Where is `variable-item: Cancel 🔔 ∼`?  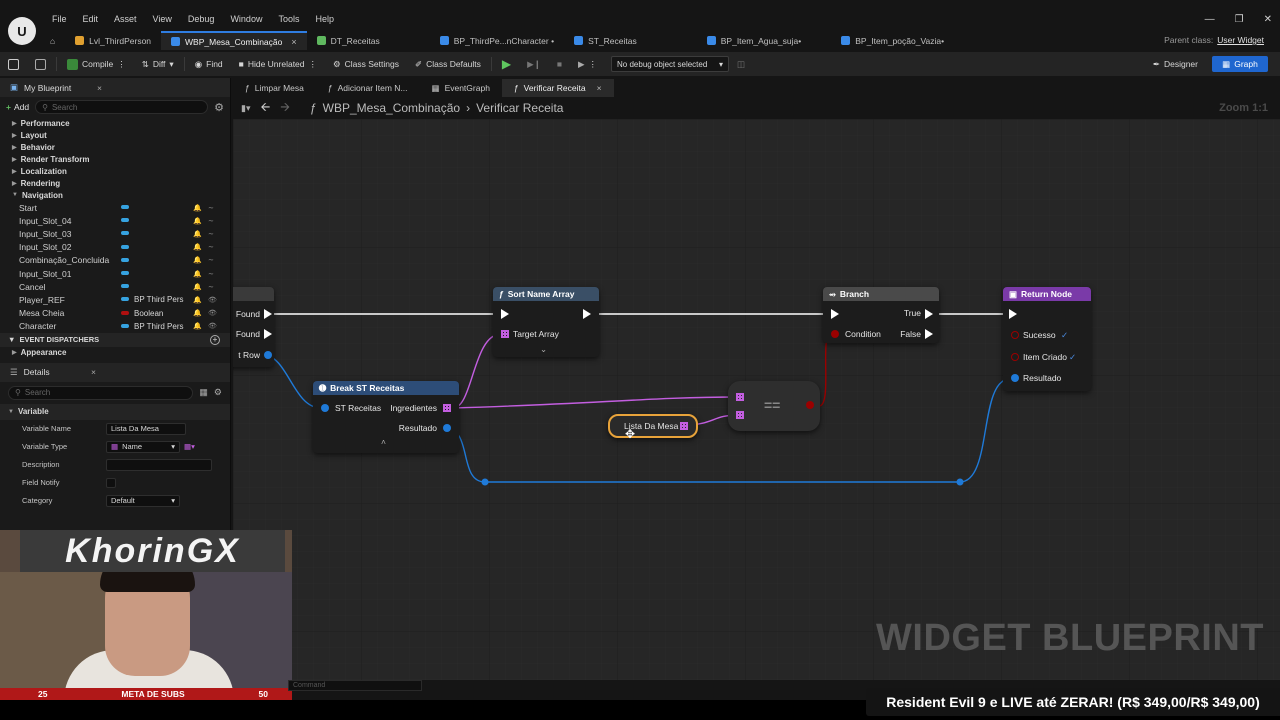
variable-item: Cancel 🔔 ∼ is located at coordinates (115, 286).